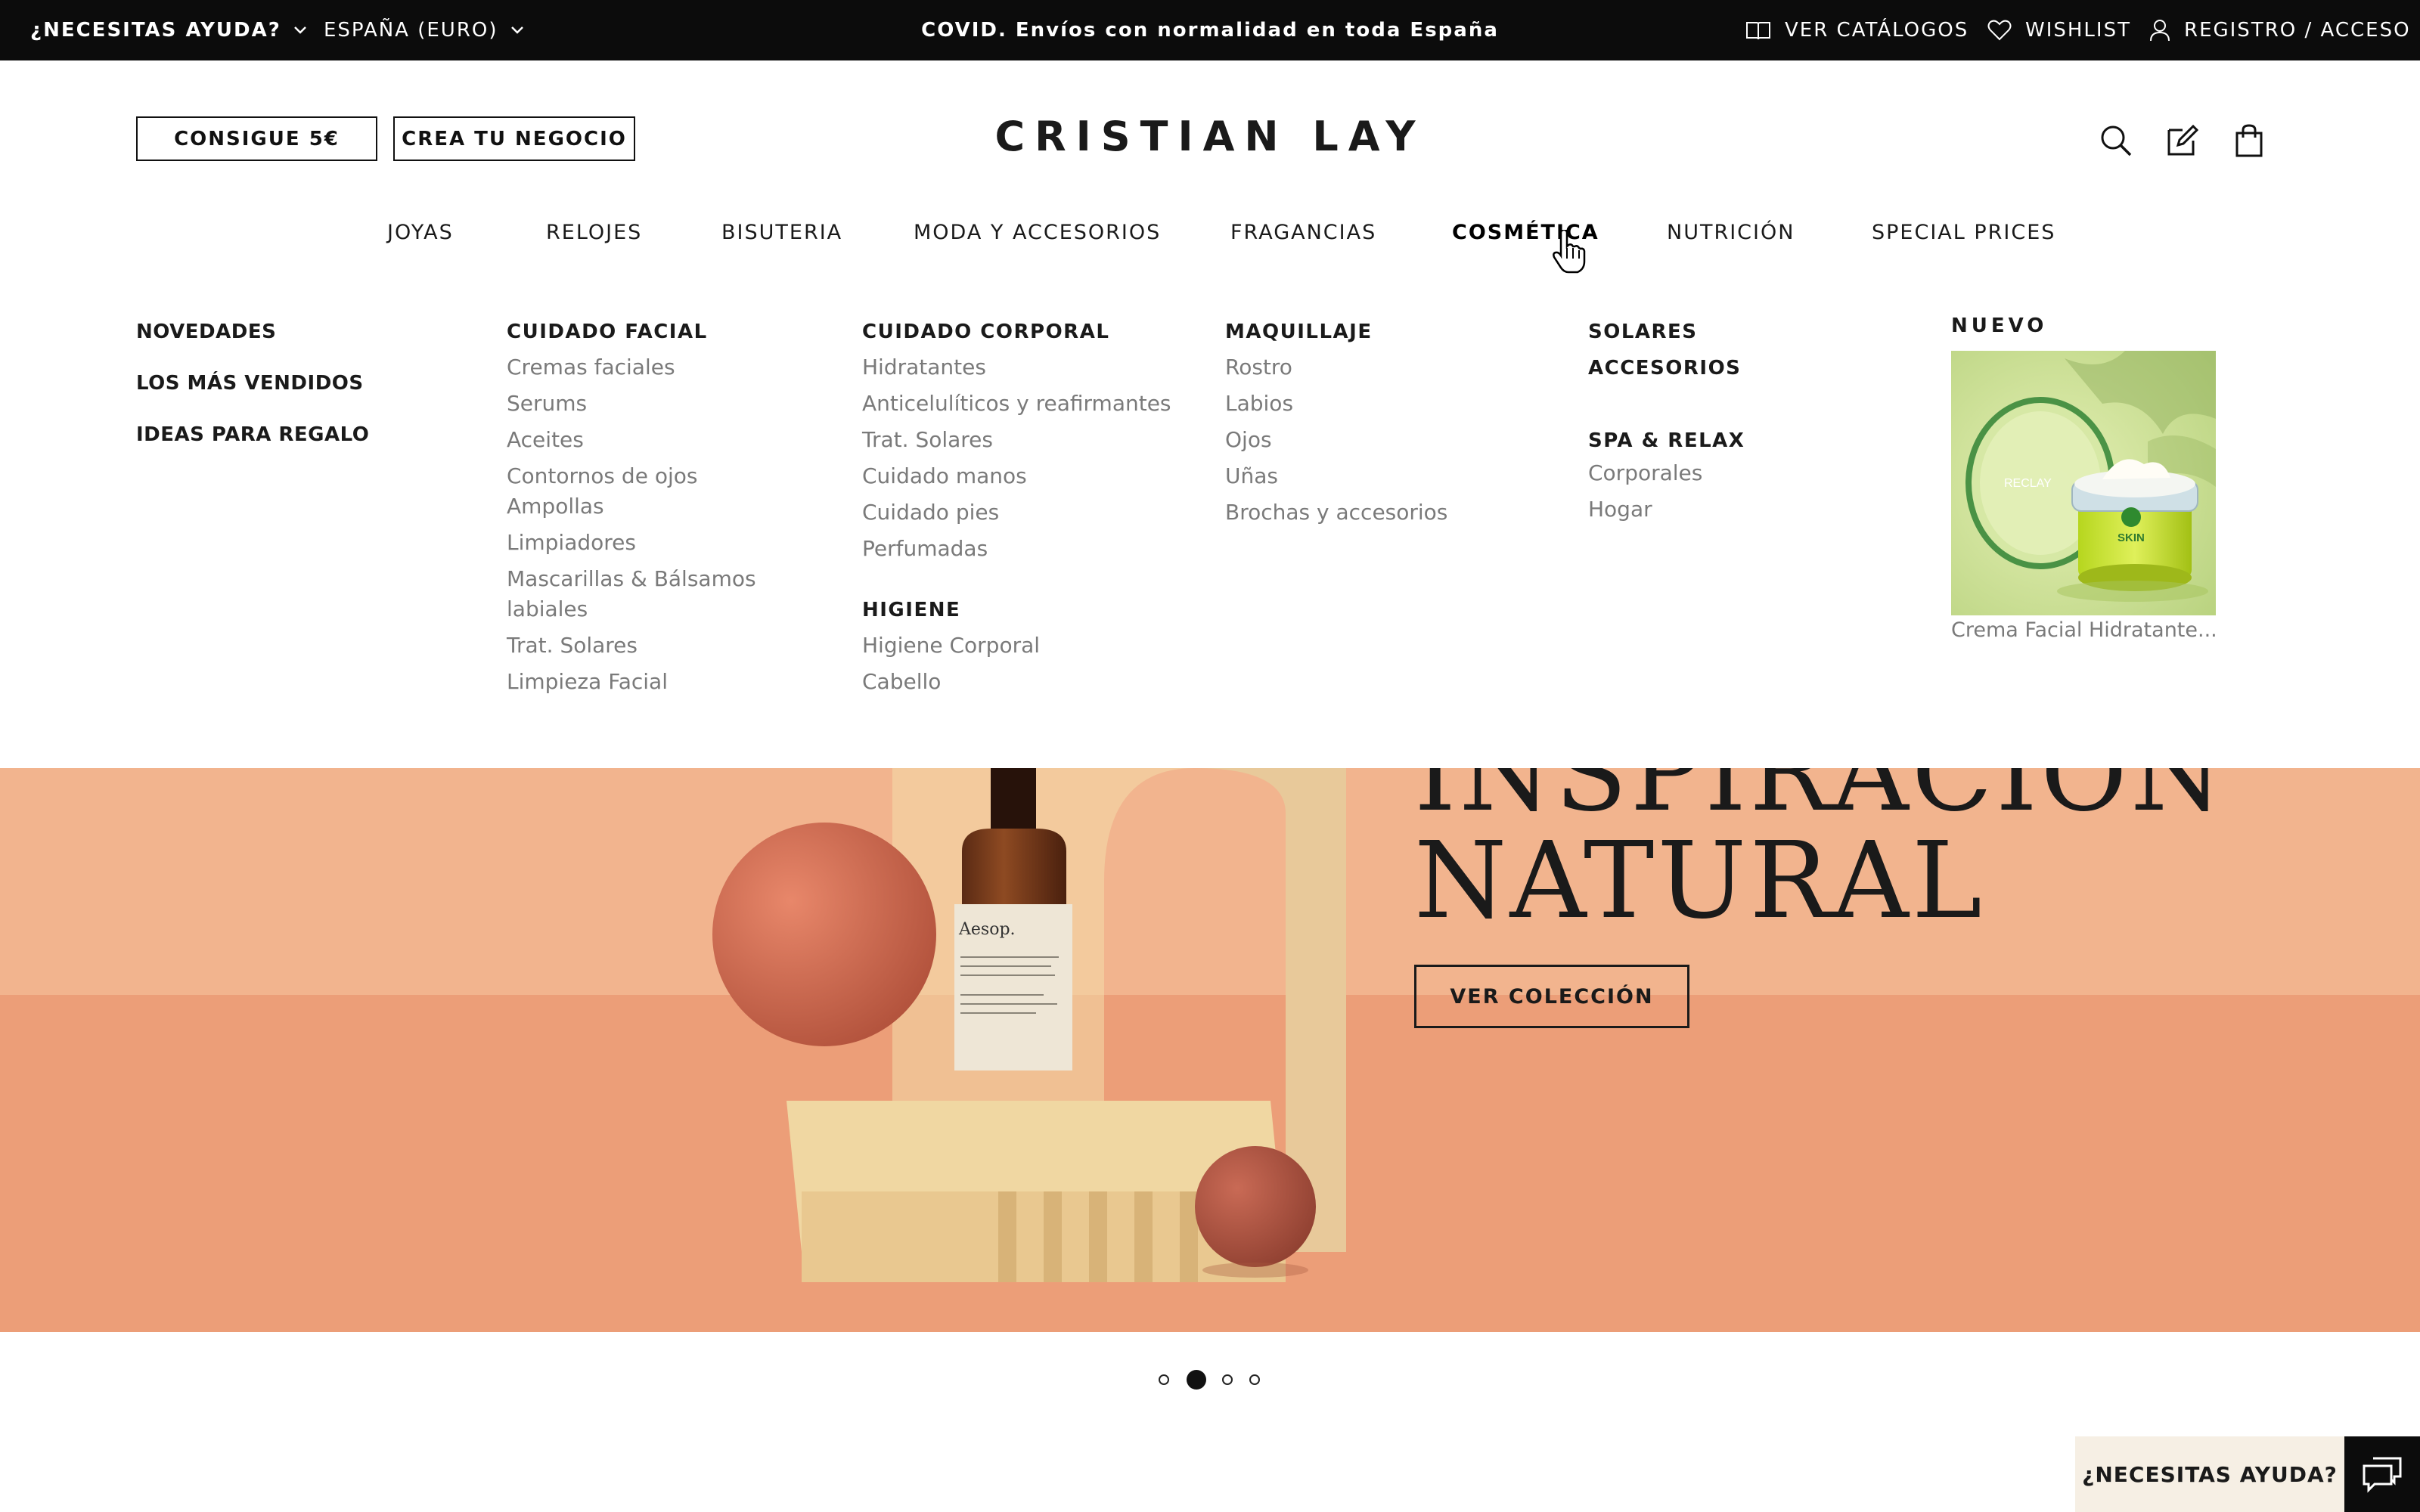 This screenshot has height=1512, width=2420. I want to click on view-collection-button: VER COLECCIÓN, so click(1551, 996).